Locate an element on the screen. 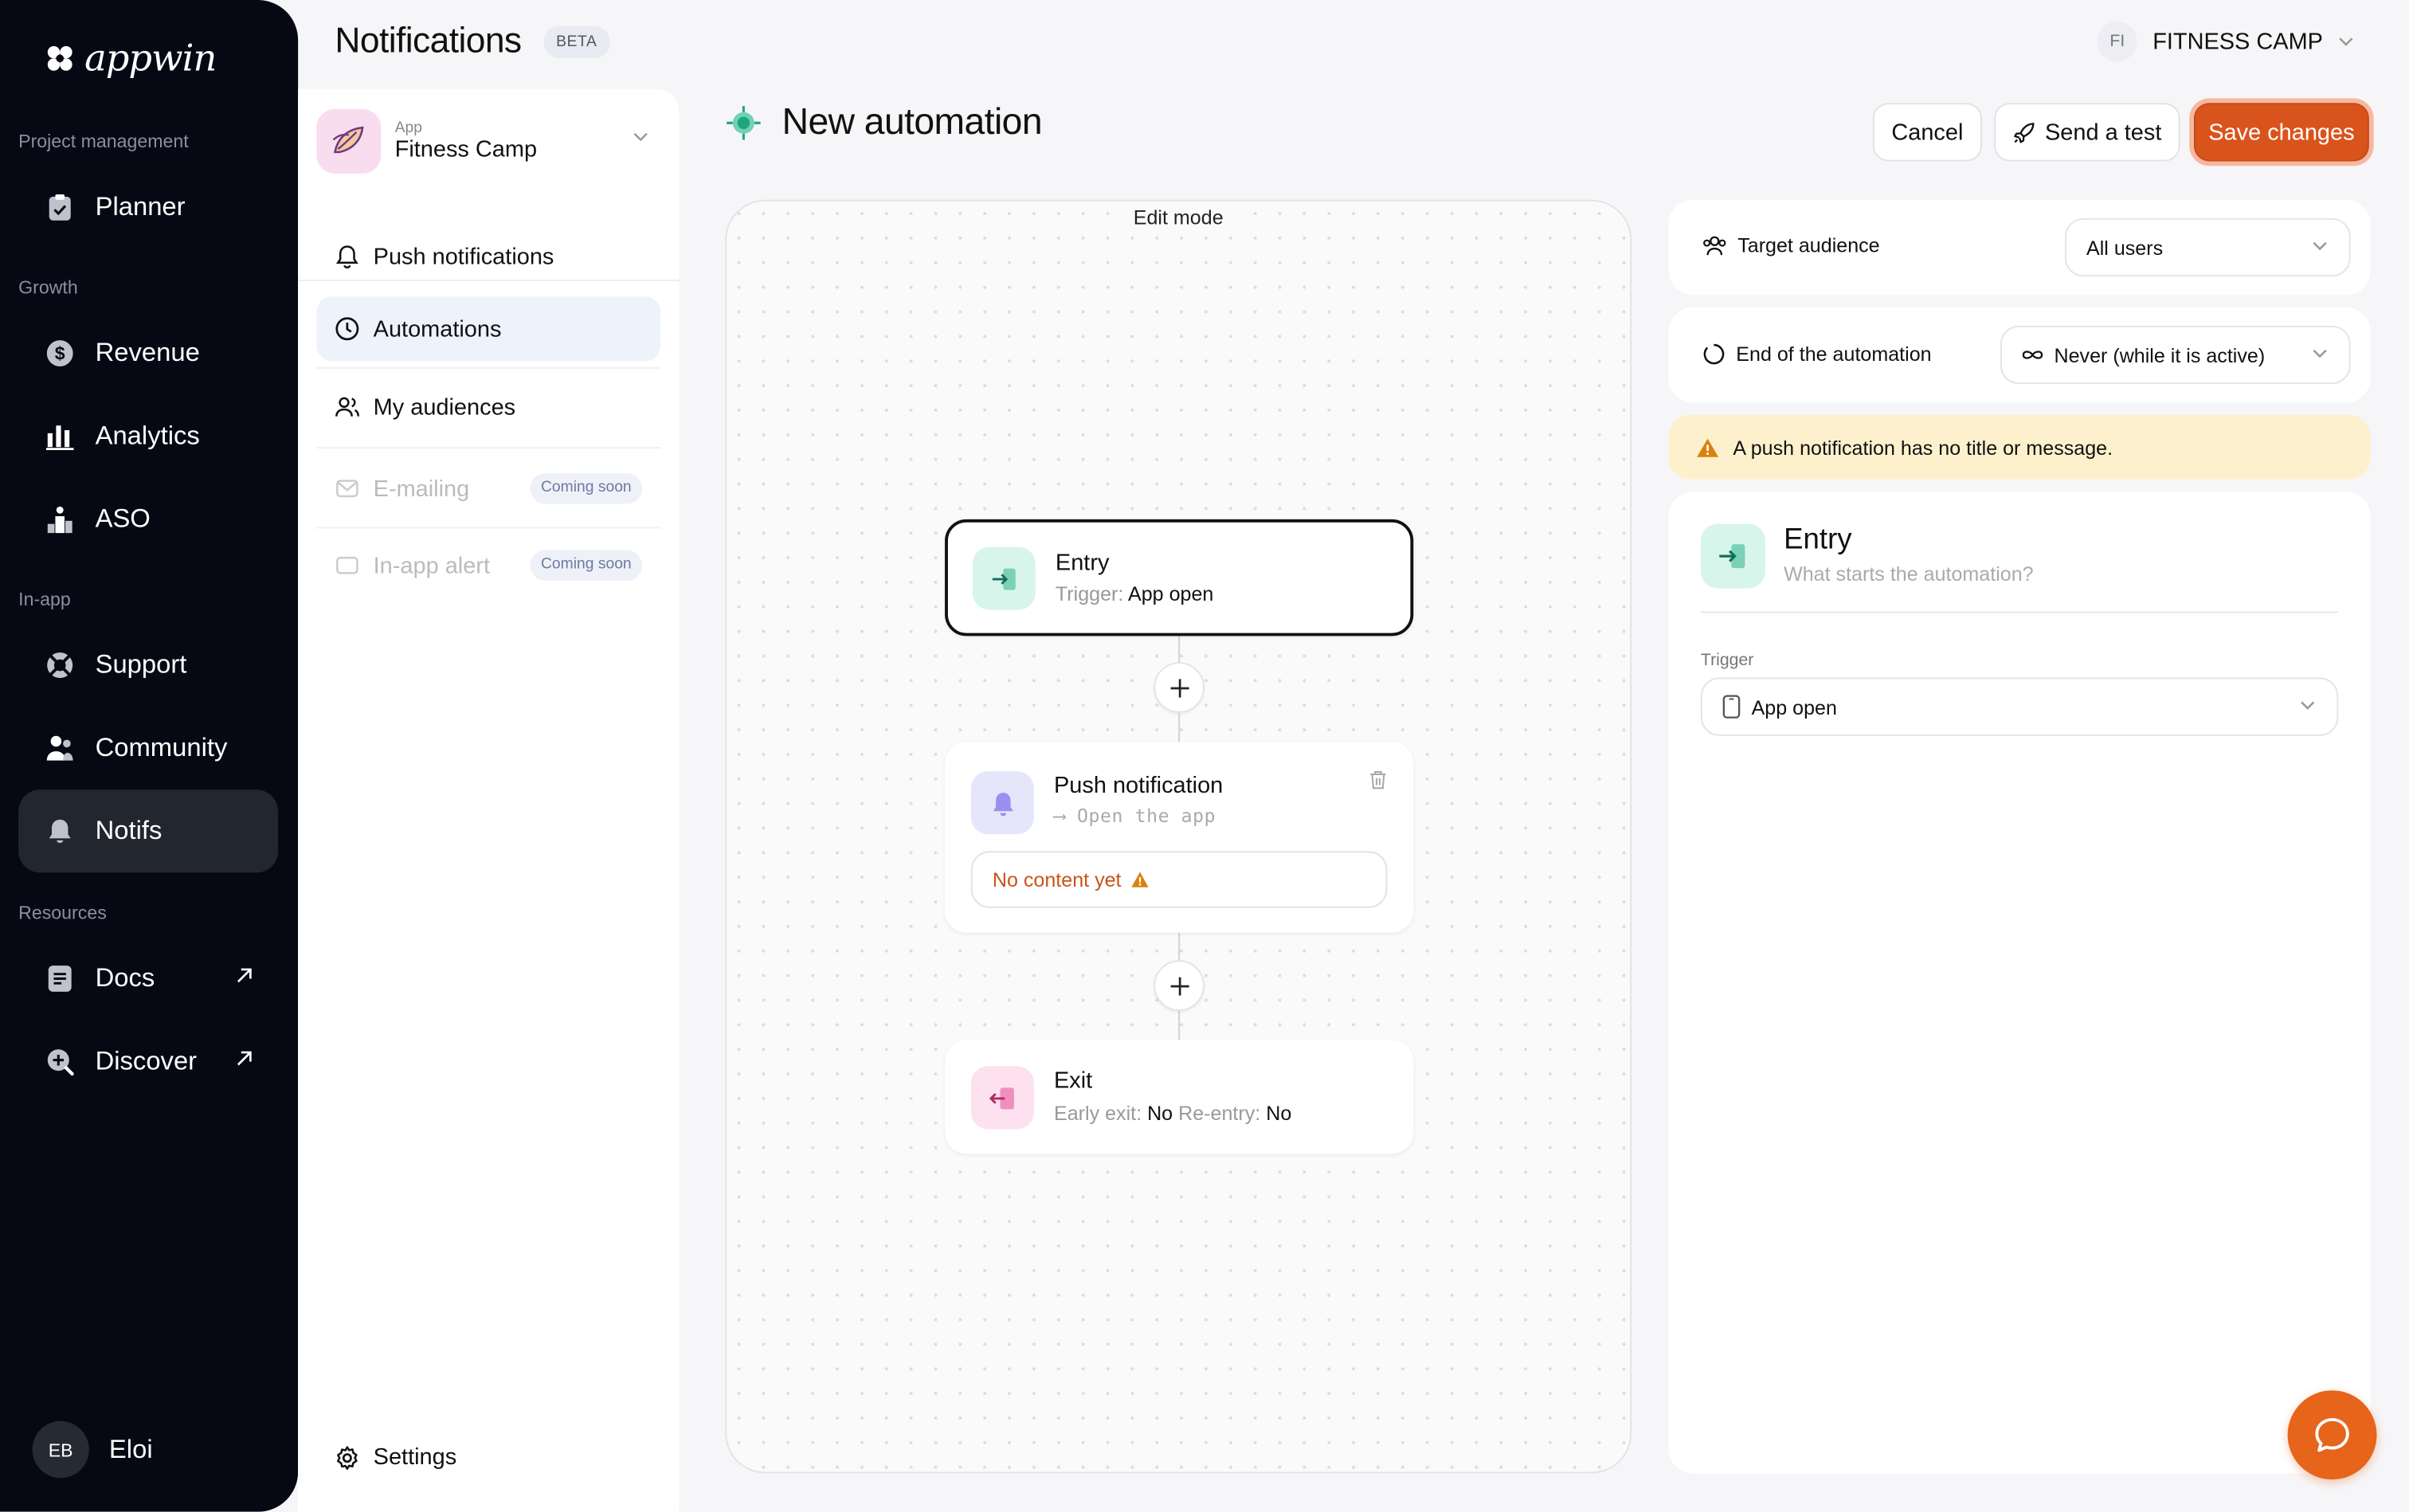 The height and width of the screenshot is (1512, 2409). push-action: ⟶ Open the app is located at coordinates (1134, 816).